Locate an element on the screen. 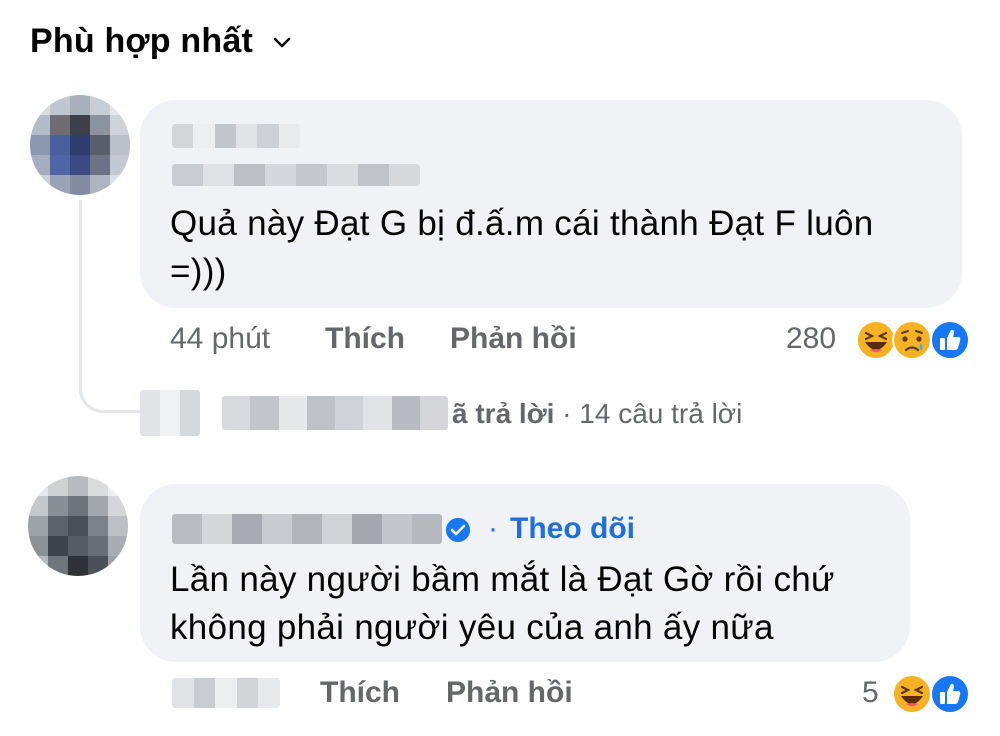 This screenshot has height=736, width=1000. follow-button: Theo dõi is located at coordinates (572, 529).